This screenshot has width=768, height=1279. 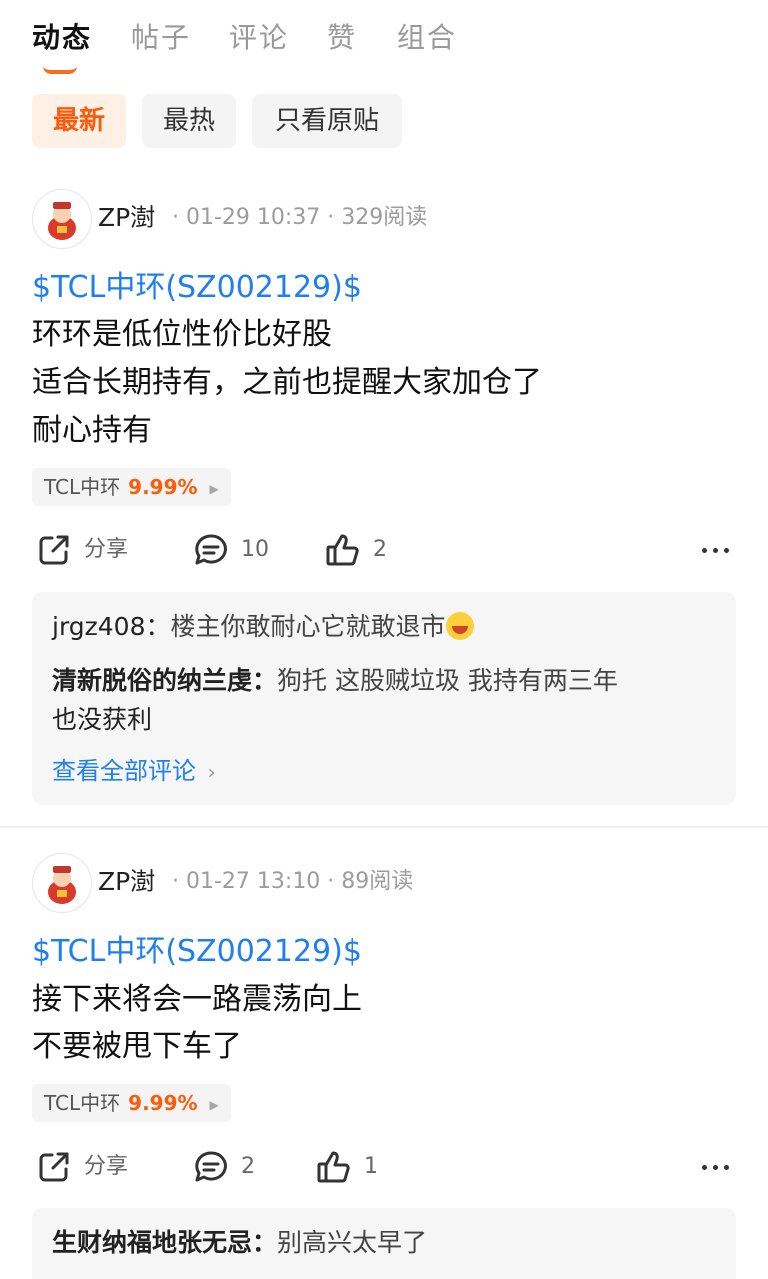 I want to click on comment-button: 2, so click(x=233, y=1167).